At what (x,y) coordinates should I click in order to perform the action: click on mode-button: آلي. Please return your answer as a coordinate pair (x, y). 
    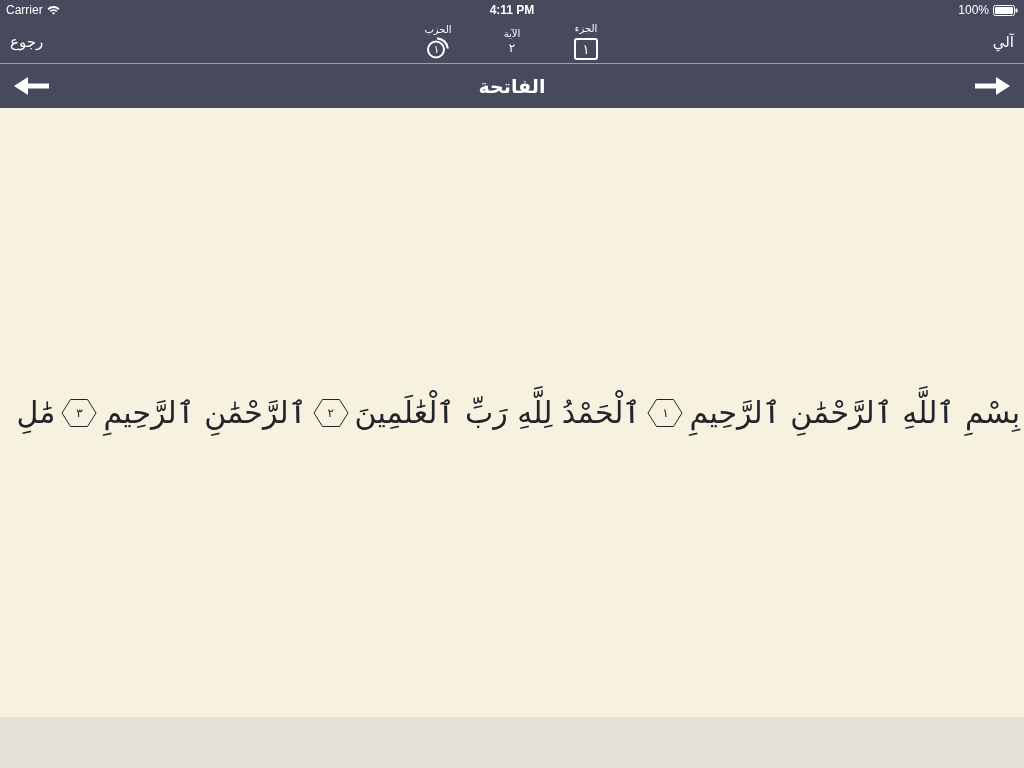
    Looking at the image, I should click on (1003, 41).